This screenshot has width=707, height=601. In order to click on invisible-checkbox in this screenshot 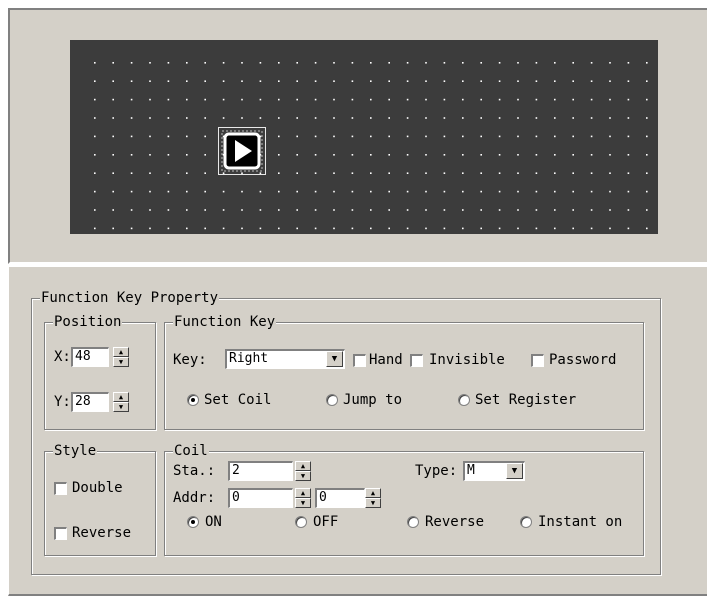, I will do `click(416, 360)`.